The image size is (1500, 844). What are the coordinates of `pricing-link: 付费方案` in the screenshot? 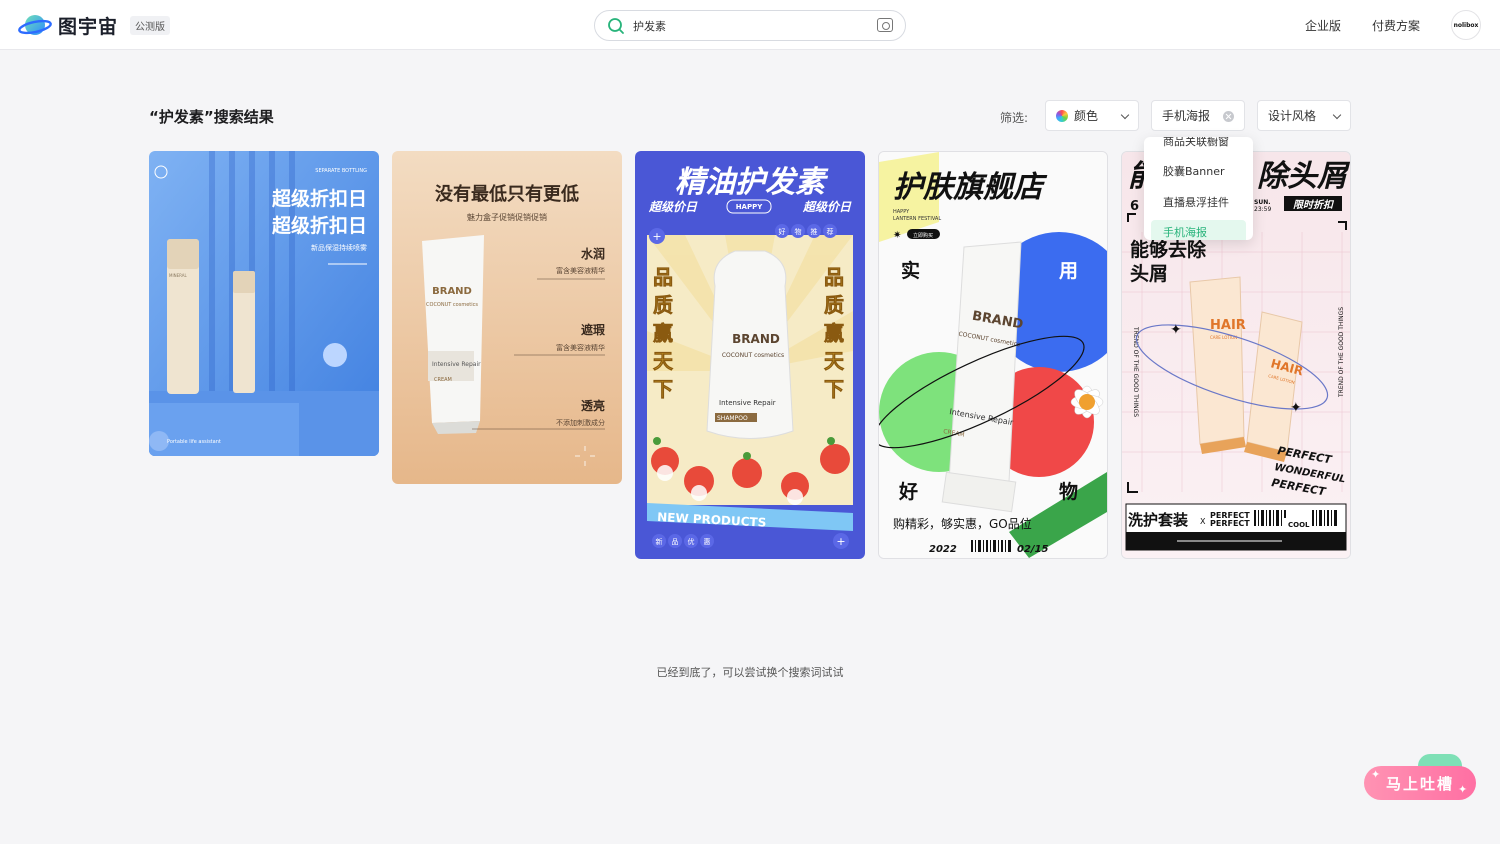 It's located at (1396, 25).